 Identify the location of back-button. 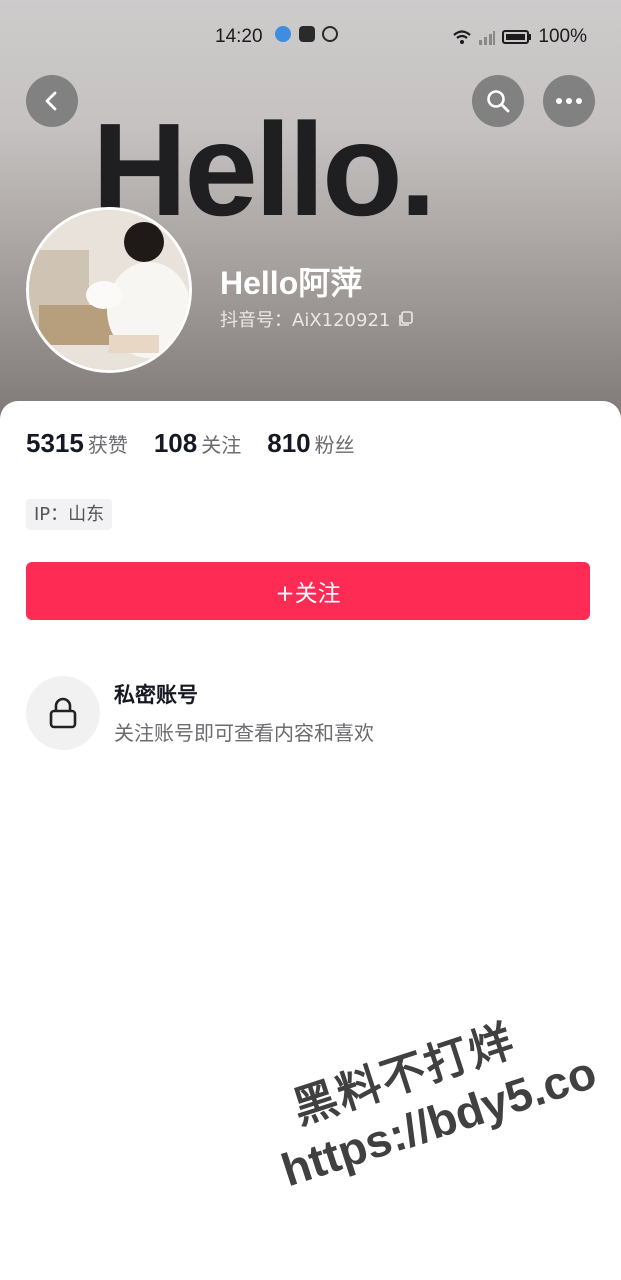
(52, 101).